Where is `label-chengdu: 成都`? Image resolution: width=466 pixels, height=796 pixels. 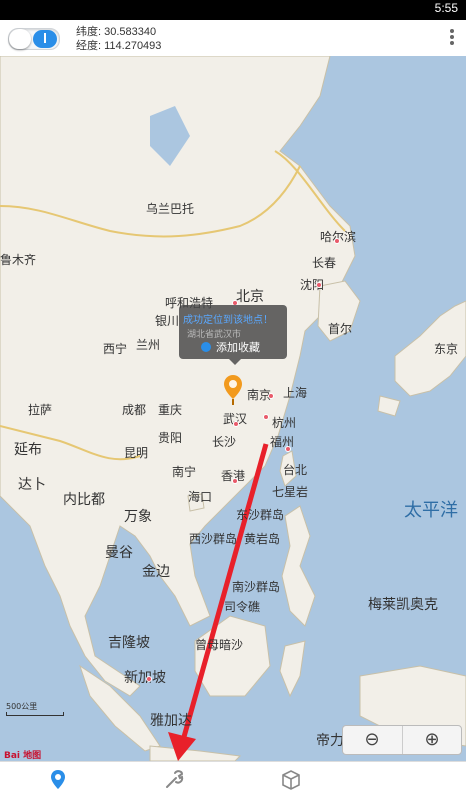
label-chengdu: 成都 is located at coordinates (134, 410).